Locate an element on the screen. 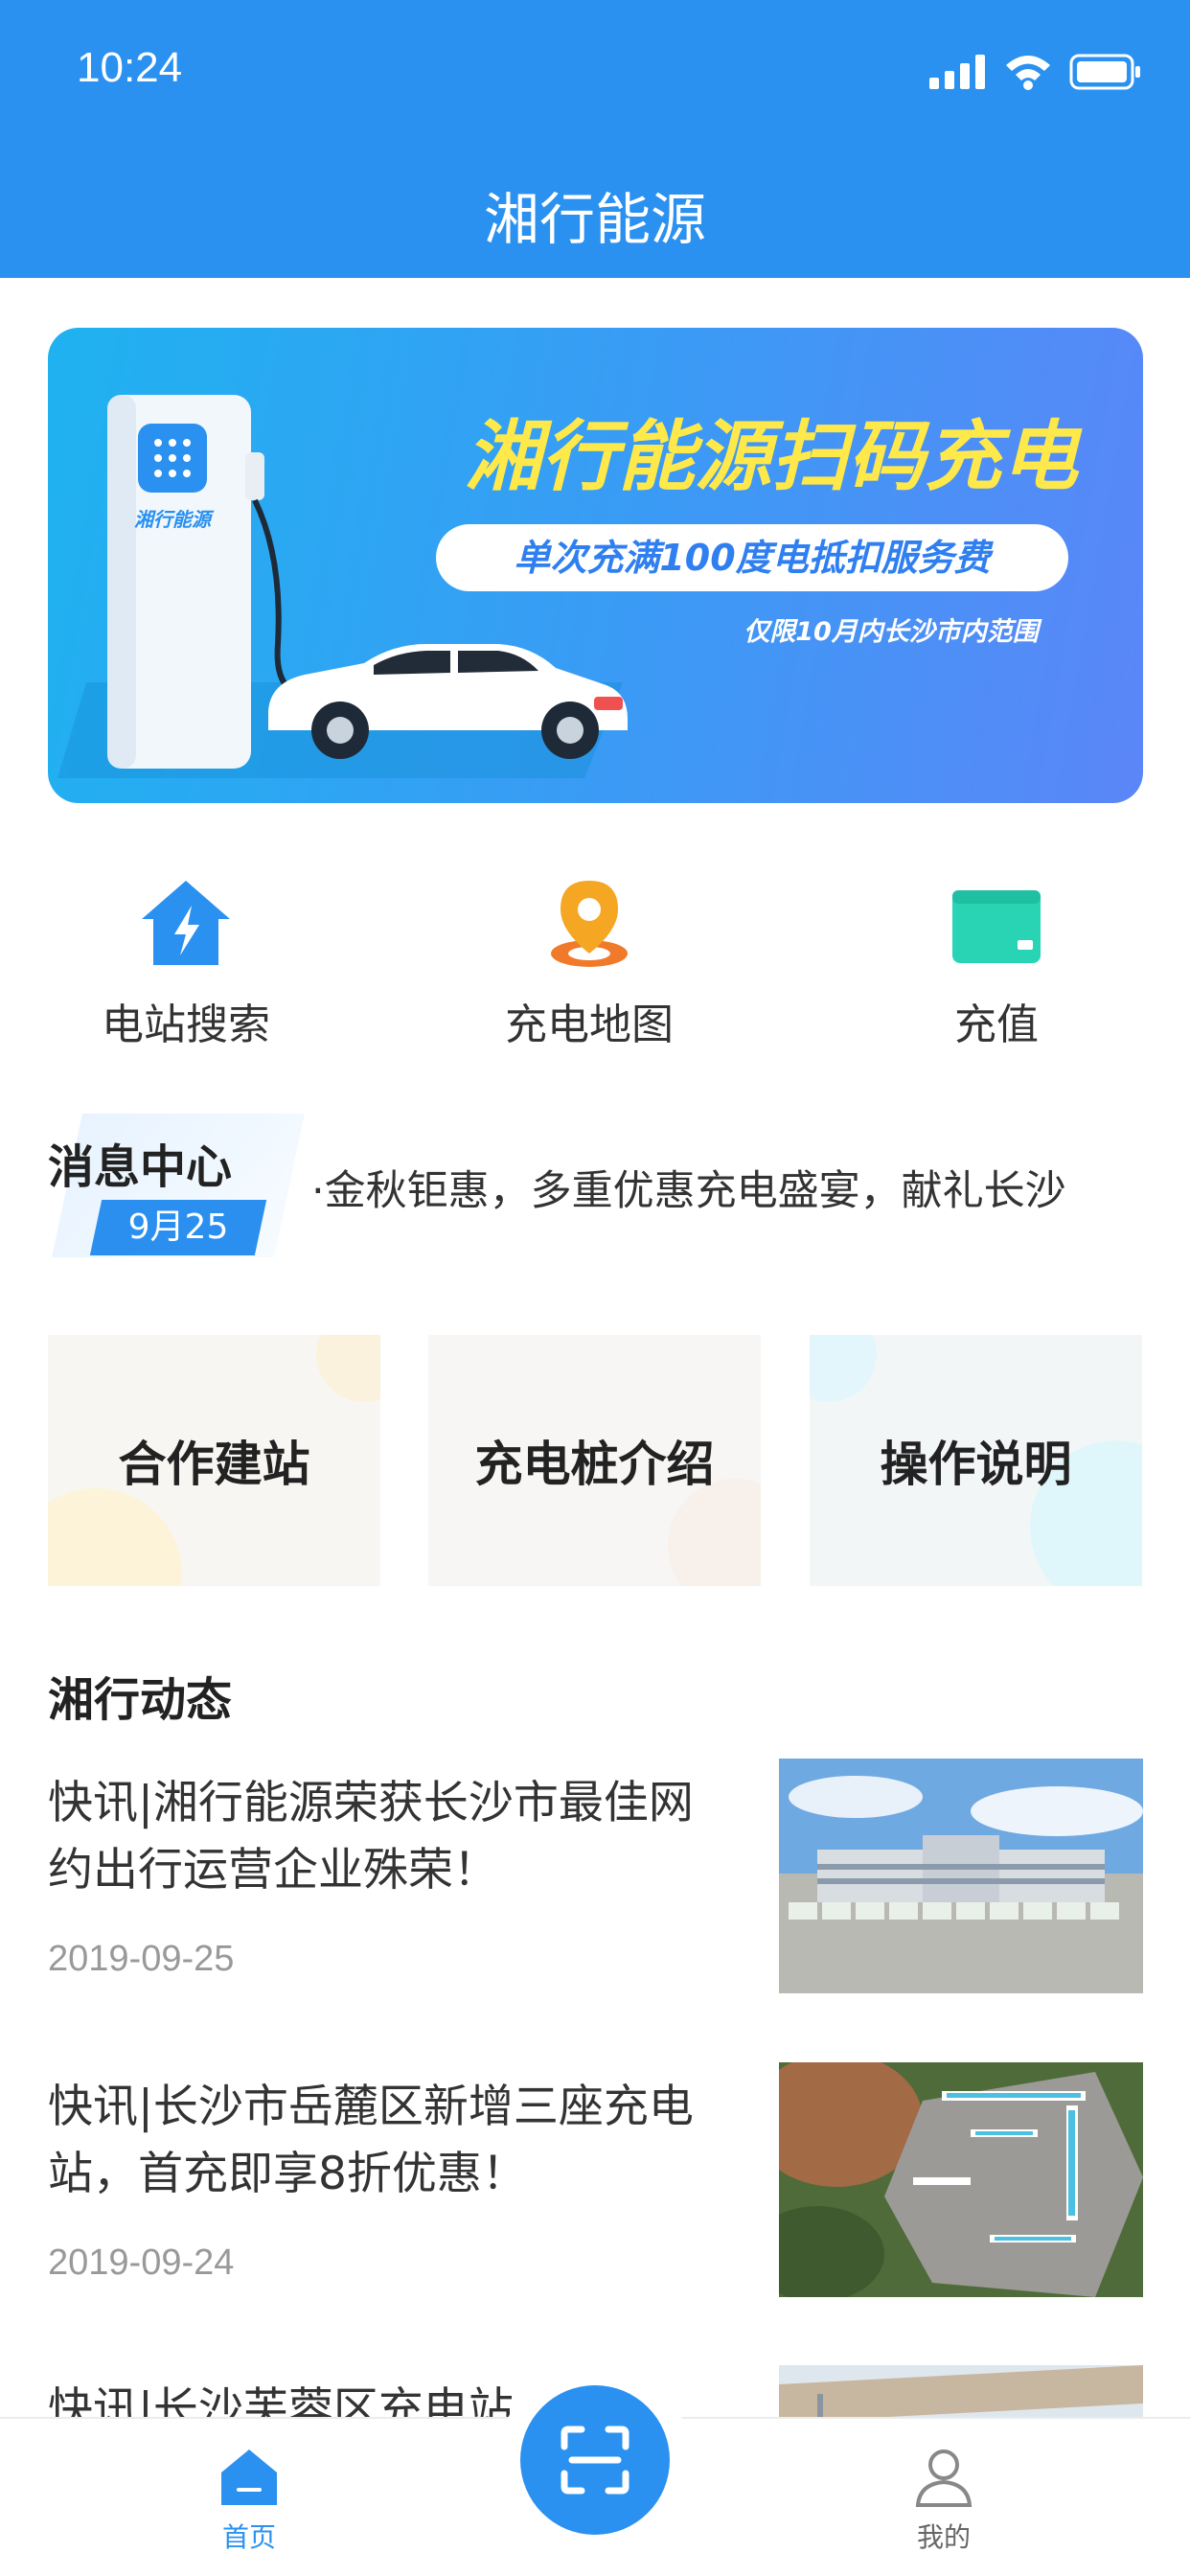  news-heading: 湘行动态 is located at coordinates (140, 1700).